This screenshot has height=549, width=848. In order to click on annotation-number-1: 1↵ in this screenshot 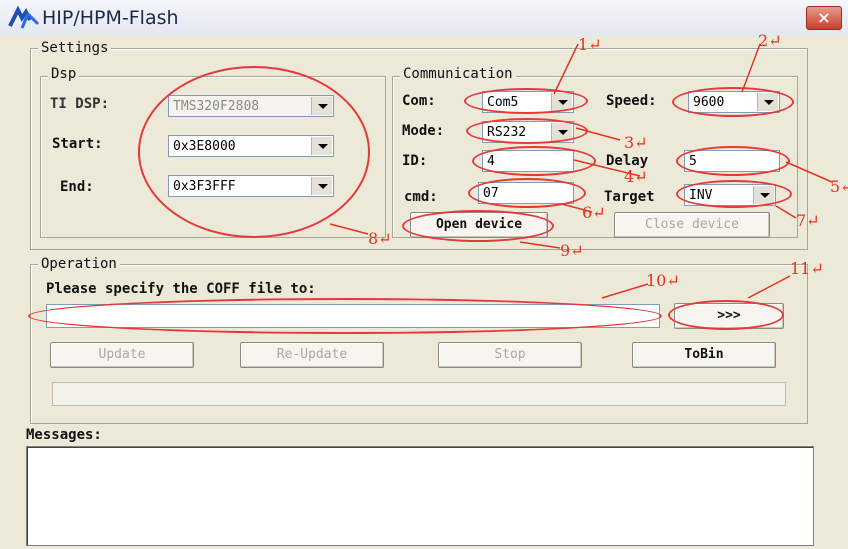, I will do `click(590, 44)`.